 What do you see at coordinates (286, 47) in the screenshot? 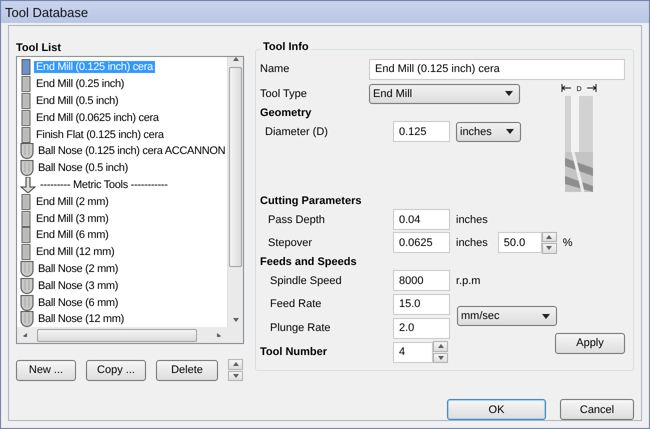
I see `section-title: Tool Info` at bounding box center [286, 47].